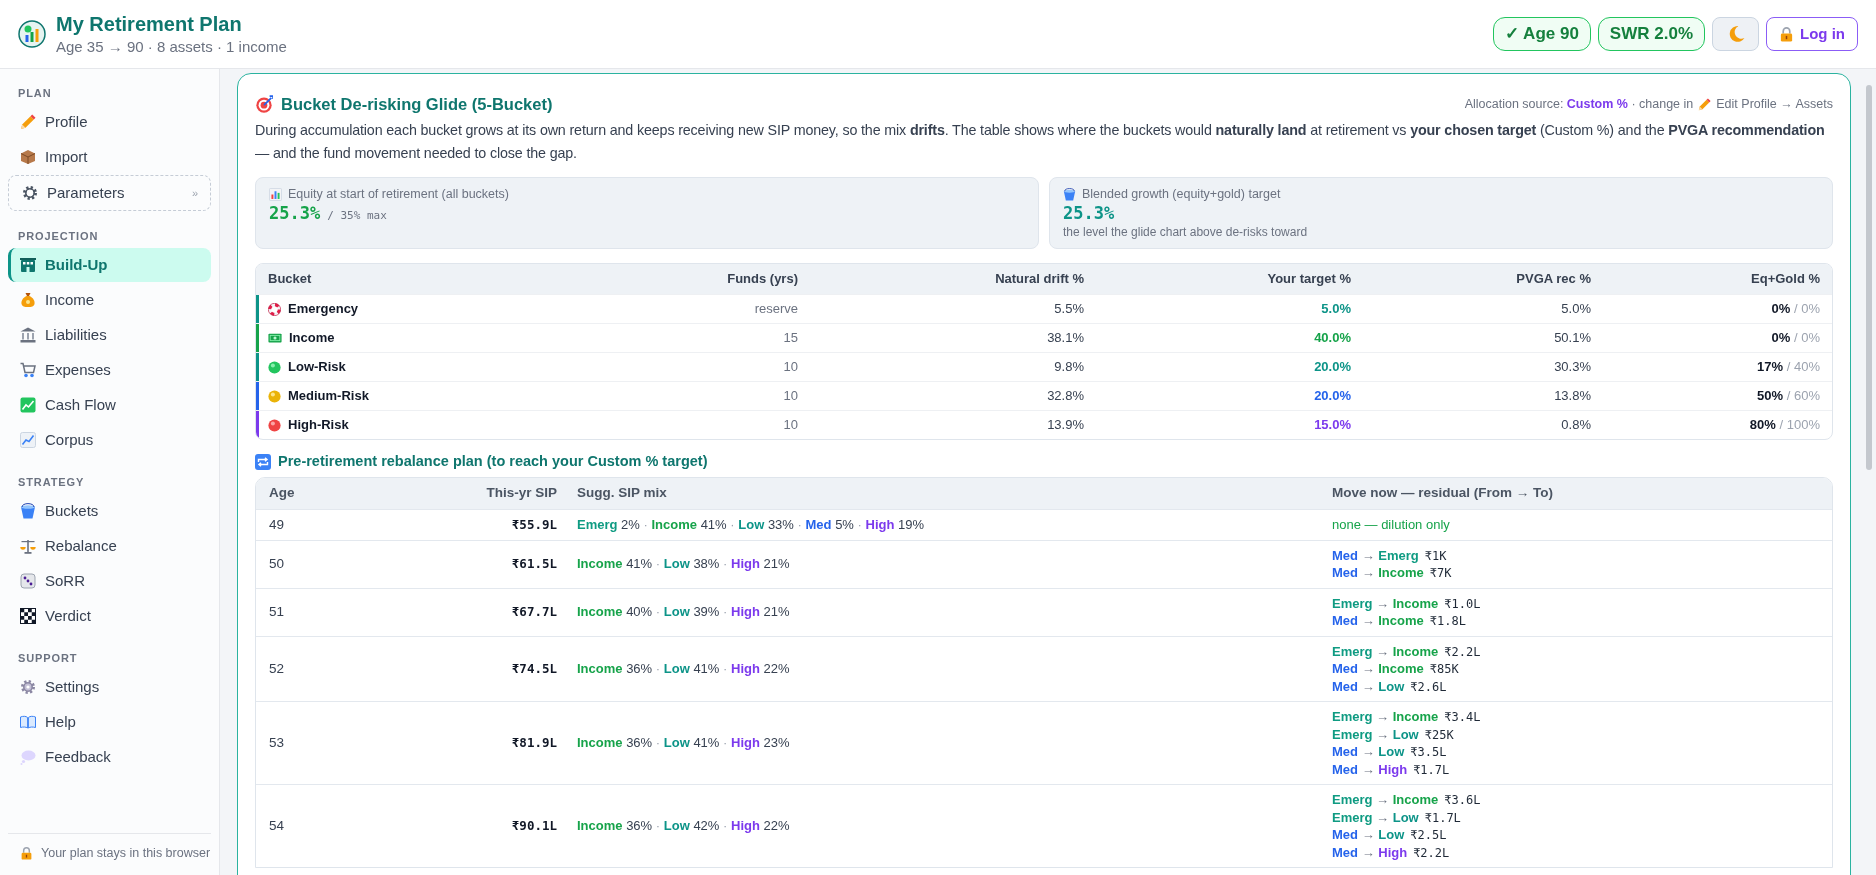 Image resolution: width=1876 pixels, height=875 pixels. Describe the element at coordinates (263, 462) in the screenshot. I see `repeat-icon` at that location.